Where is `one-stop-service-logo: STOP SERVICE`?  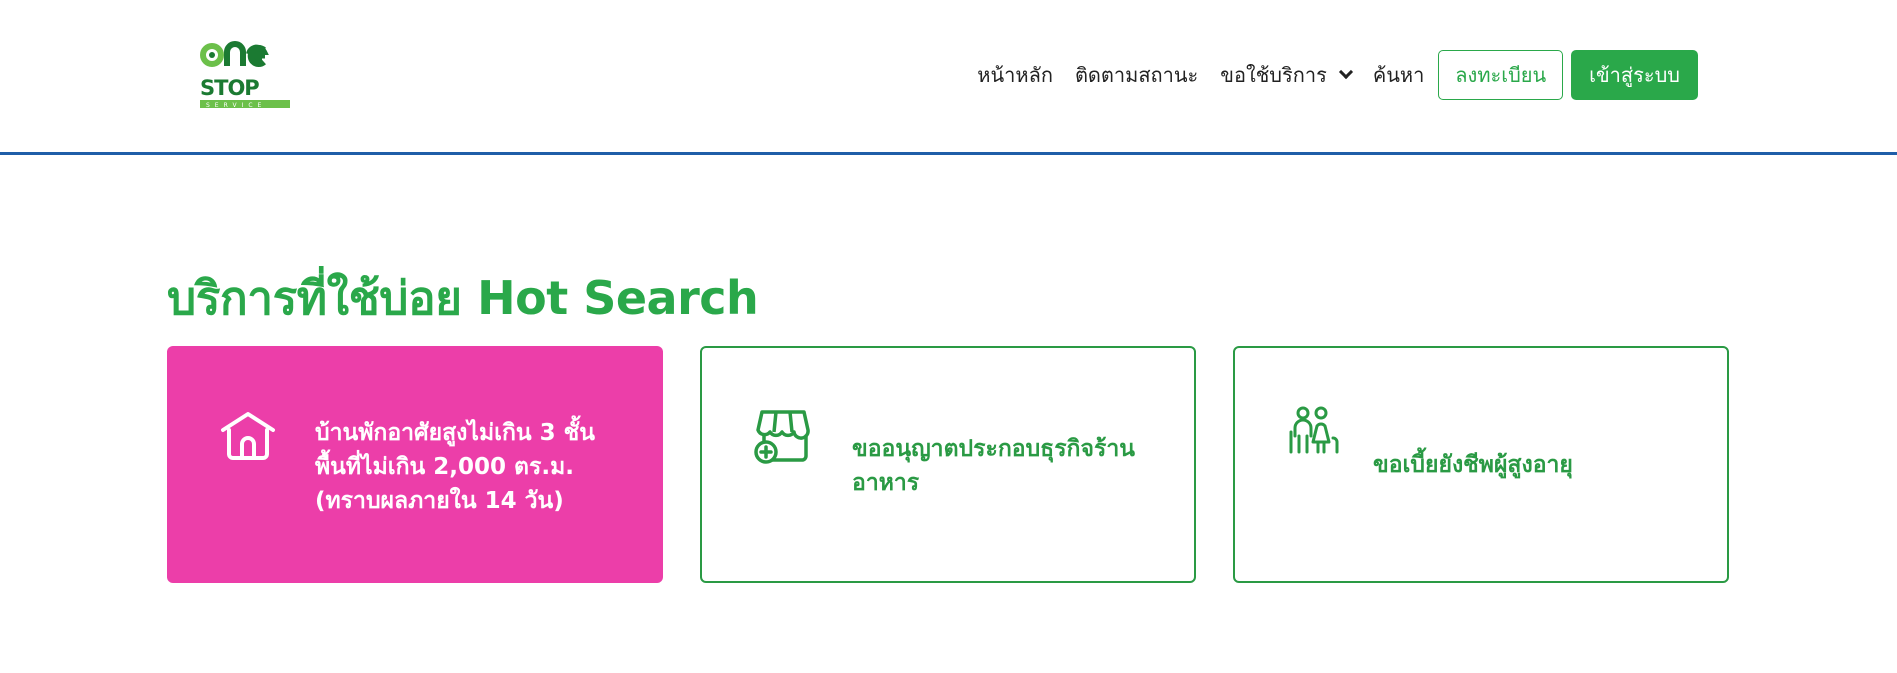 one-stop-service-logo: STOP SERVICE is located at coordinates (247, 75).